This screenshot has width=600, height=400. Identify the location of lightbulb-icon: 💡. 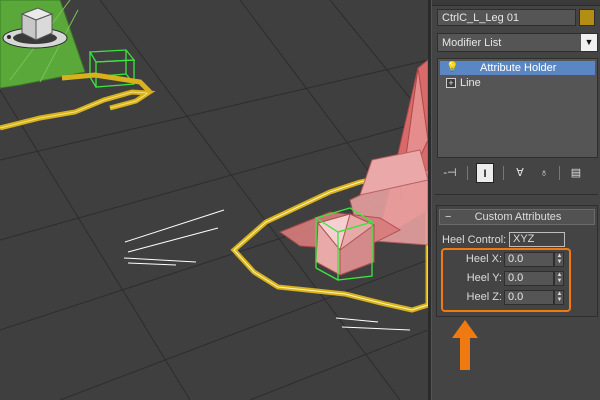
(452, 68).